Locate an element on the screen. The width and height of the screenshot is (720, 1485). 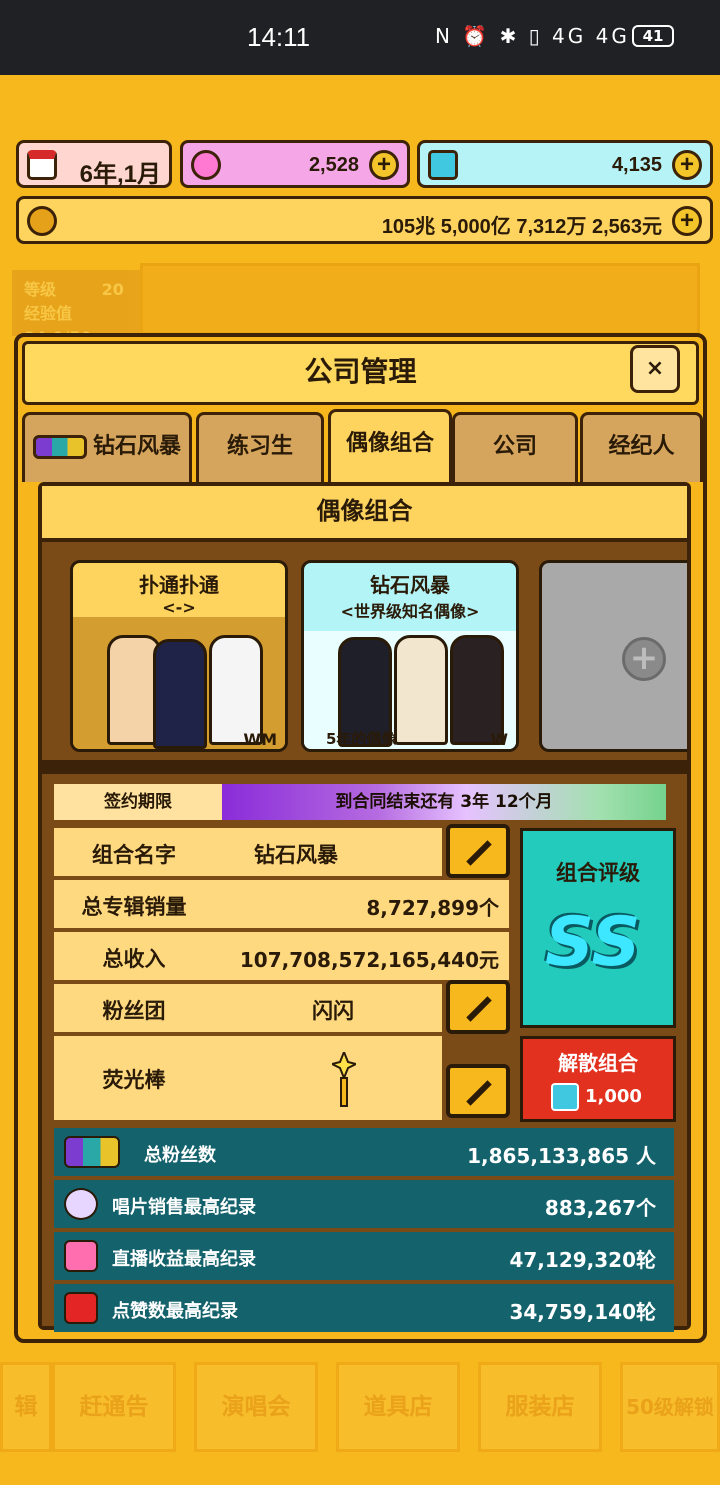
chip-label: W is located at coordinates (499, 739).